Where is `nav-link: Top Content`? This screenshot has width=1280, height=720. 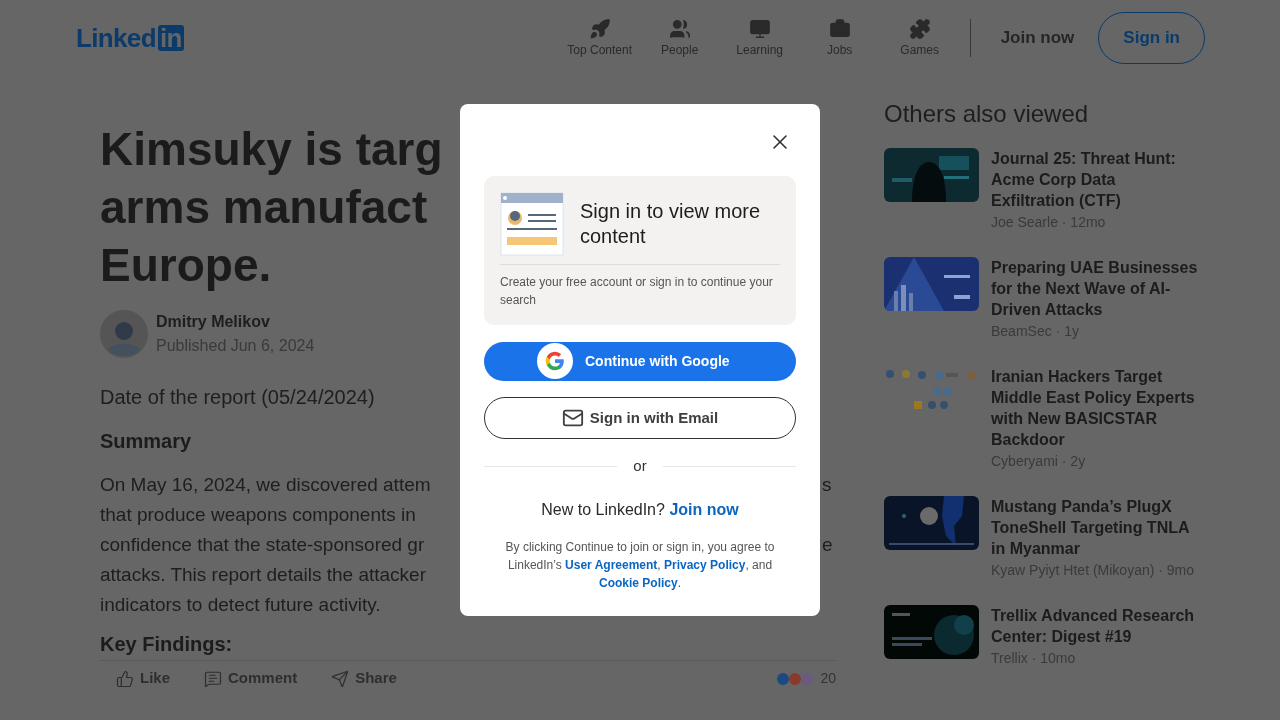 nav-link: Top Content is located at coordinates (599, 38).